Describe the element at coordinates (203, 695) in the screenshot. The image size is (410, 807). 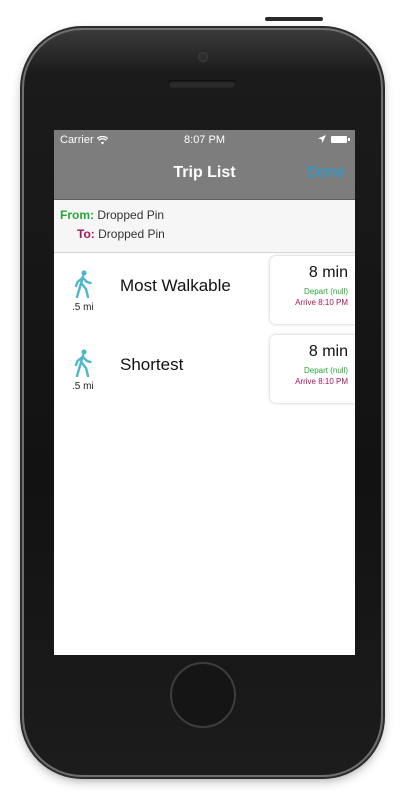
I see `home-button` at that location.